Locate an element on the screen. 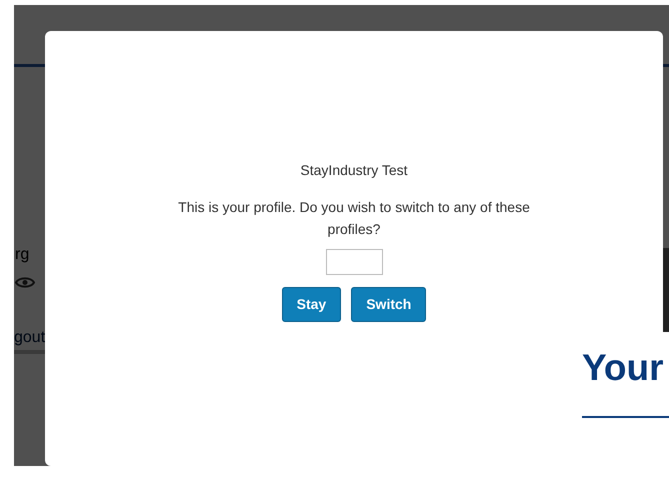 The width and height of the screenshot is (669, 478). dialog-button: Stay is located at coordinates (312, 304).